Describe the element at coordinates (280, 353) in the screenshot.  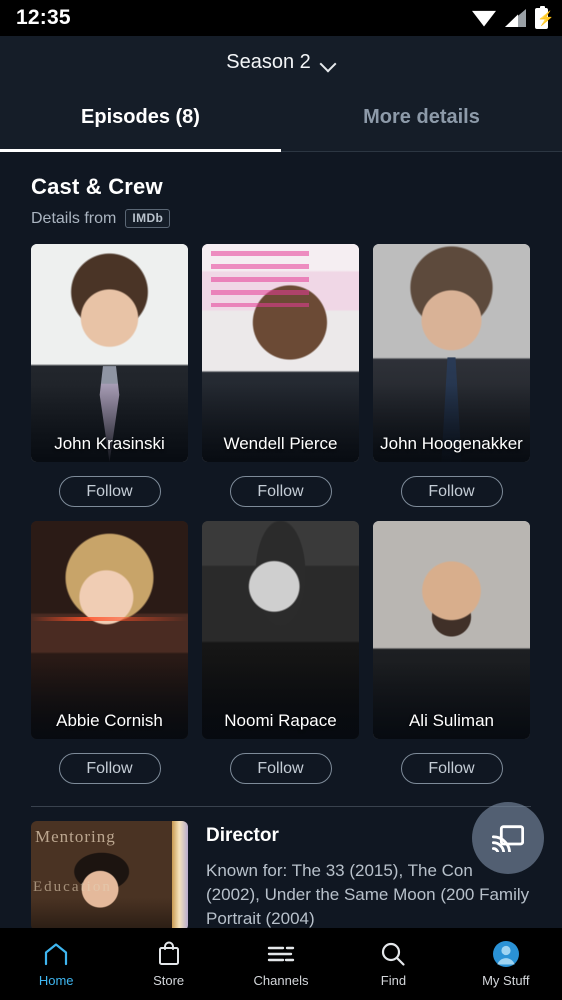
I see `cast-photo: Wendell Pierce` at that location.